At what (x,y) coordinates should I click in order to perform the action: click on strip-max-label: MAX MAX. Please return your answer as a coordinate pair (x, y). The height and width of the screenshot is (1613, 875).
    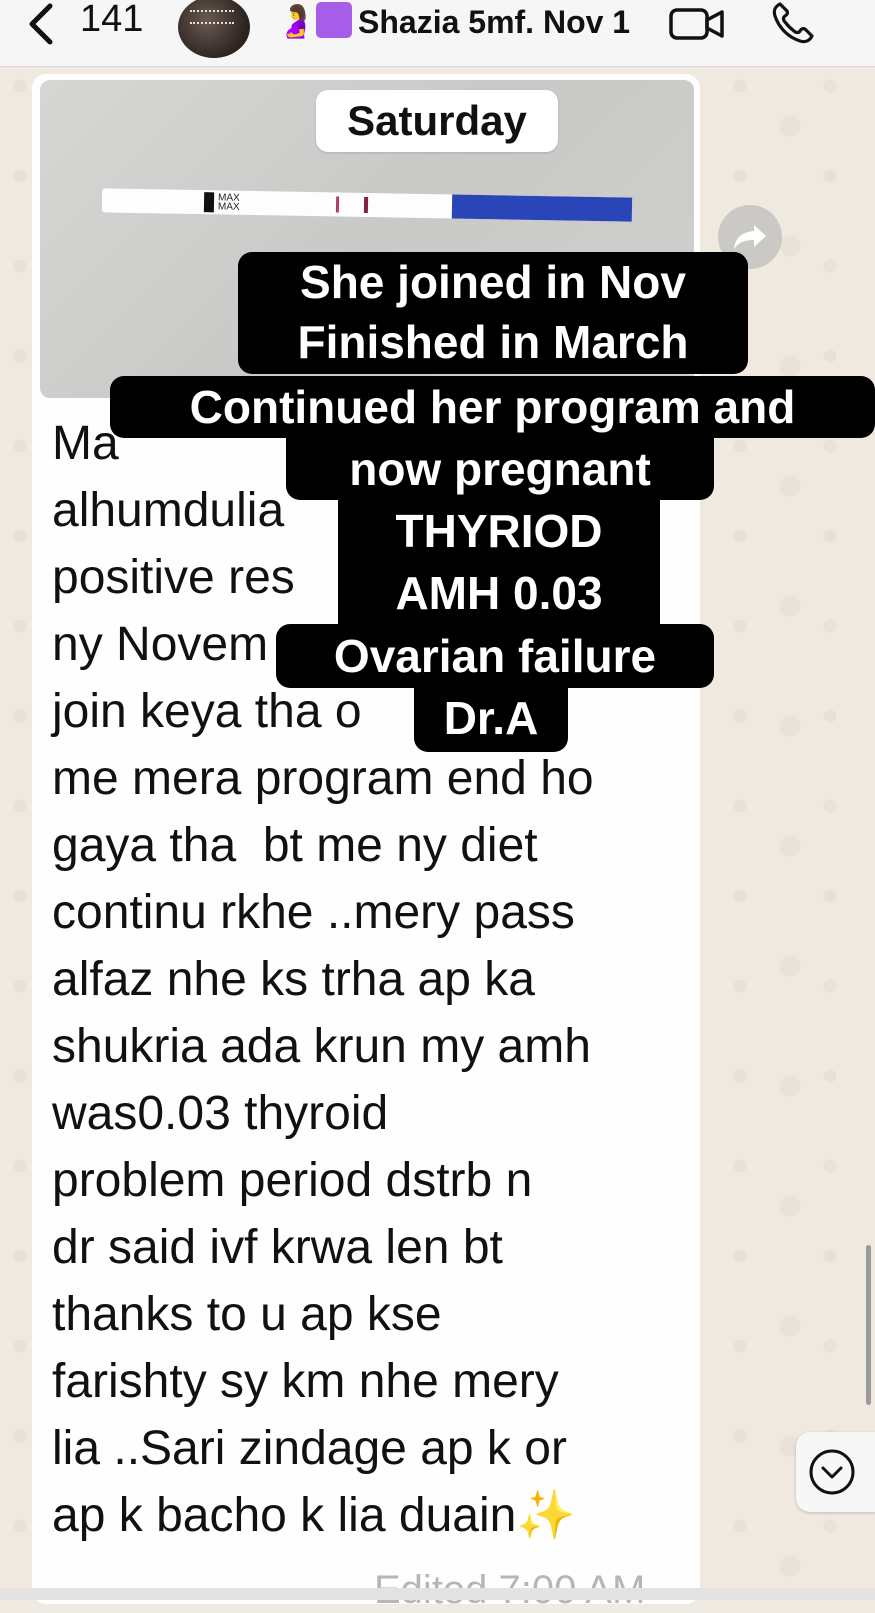
    Looking at the image, I should click on (228, 202).